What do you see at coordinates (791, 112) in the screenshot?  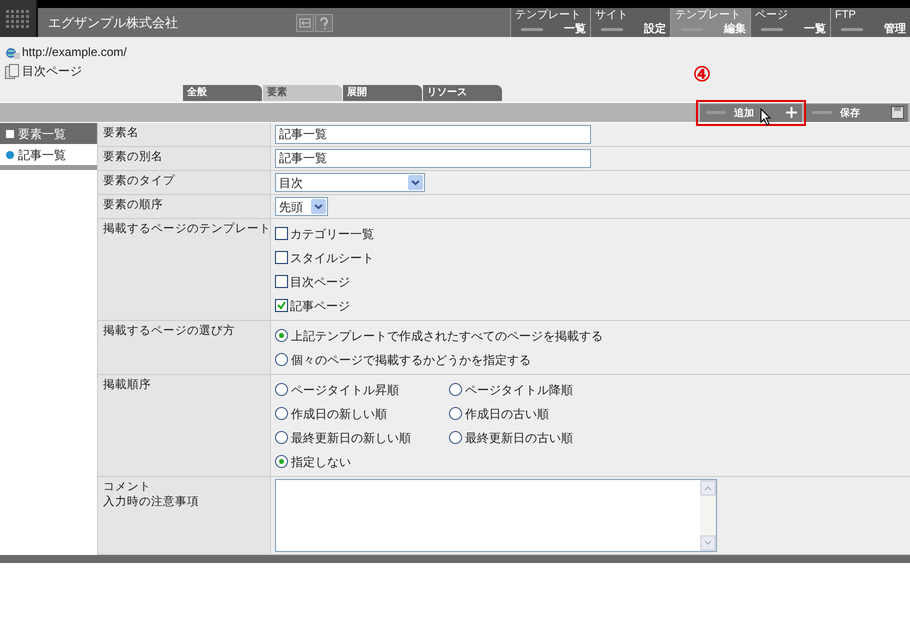 I see `plus-icon` at bounding box center [791, 112].